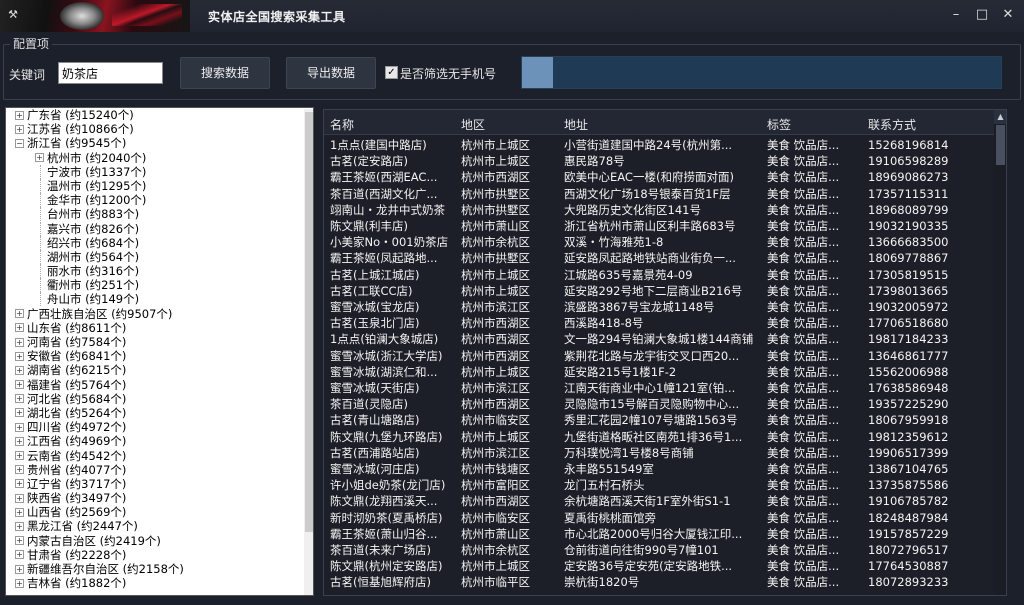  Describe the element at coordinates (159, 314) in the screenshot. I see `tree-item-province: + 广西壮族自治区 (约9507个)` at that location.